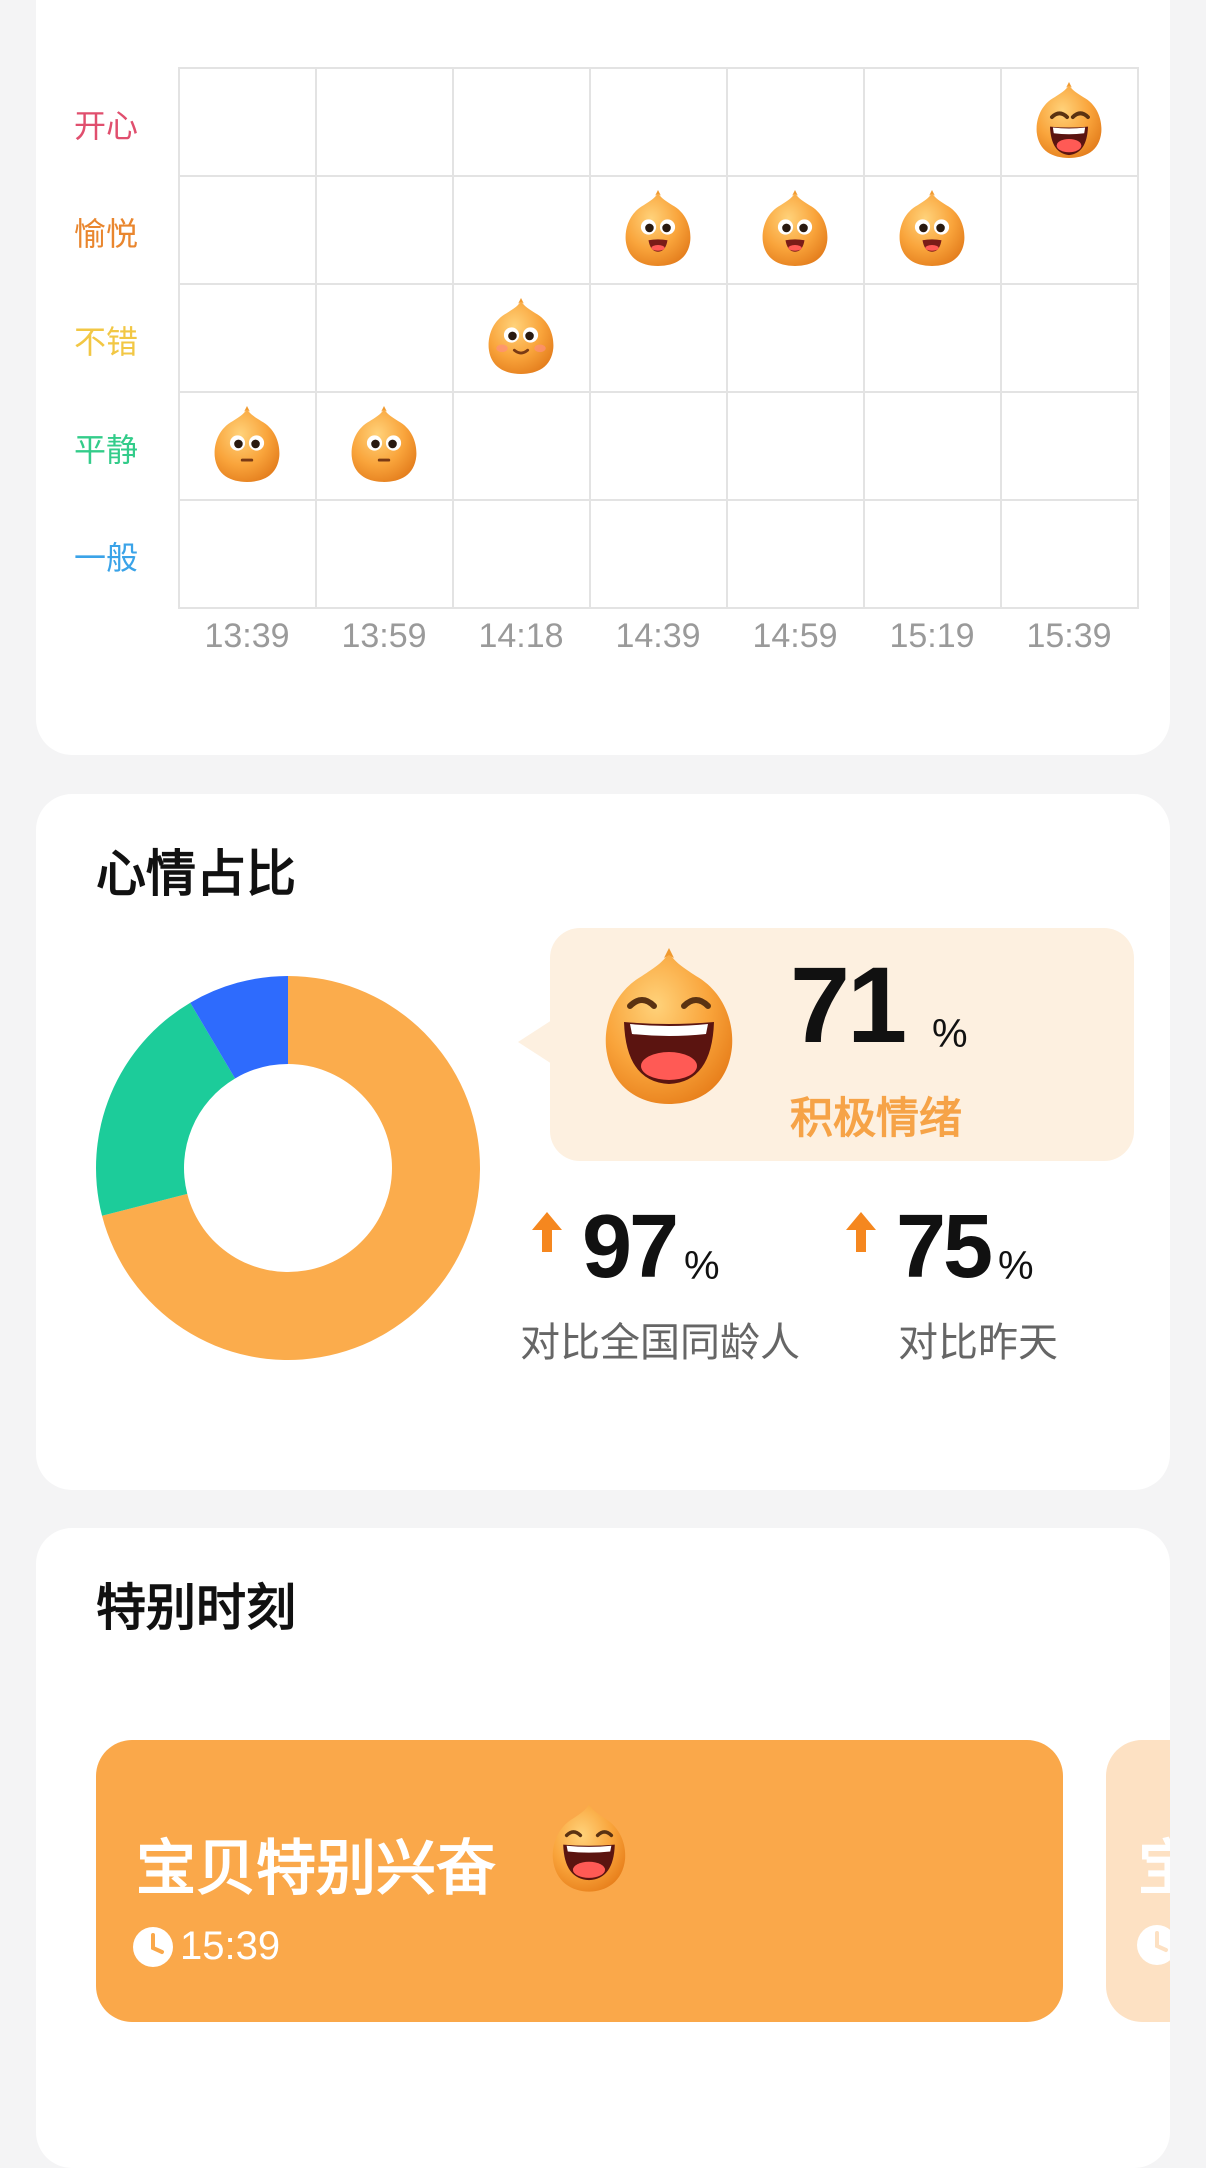 Image resolution: width=1206 pixels, height=2168 pixels. What do you see at coordinates (1016, 1266) in the screenshot?
I see `yesterday-compare-unit: %` at bounding box center [1016, 1266].